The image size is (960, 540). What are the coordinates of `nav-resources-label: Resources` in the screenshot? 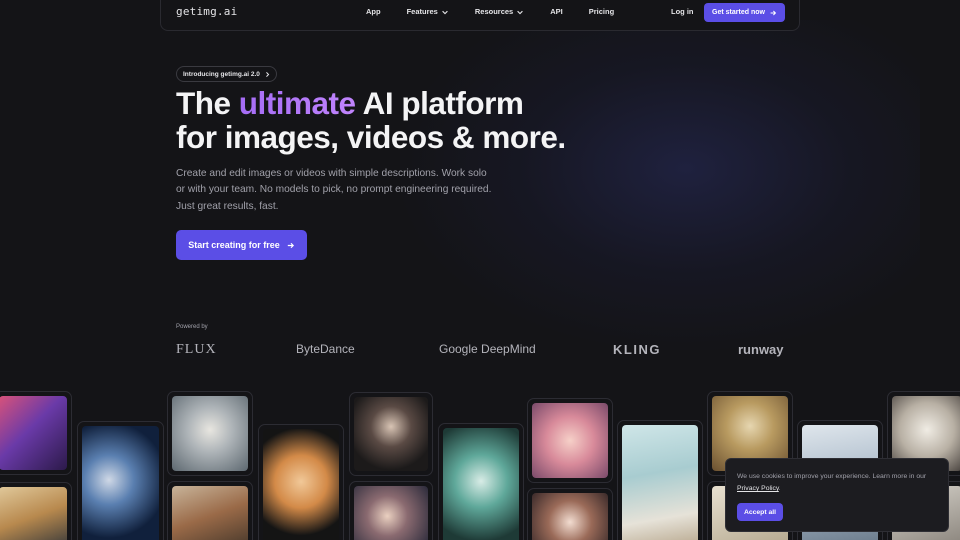 It's located at (494, 11).